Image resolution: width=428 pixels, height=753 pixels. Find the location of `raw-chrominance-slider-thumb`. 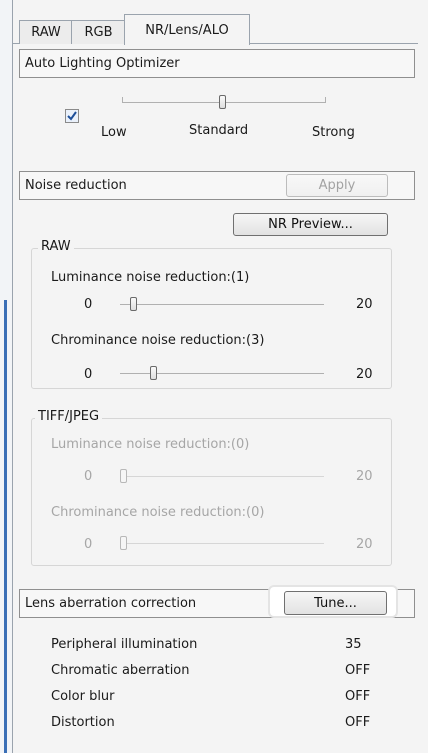

raw-chrominance-slider-thumb is located at coordinates (153, 373).